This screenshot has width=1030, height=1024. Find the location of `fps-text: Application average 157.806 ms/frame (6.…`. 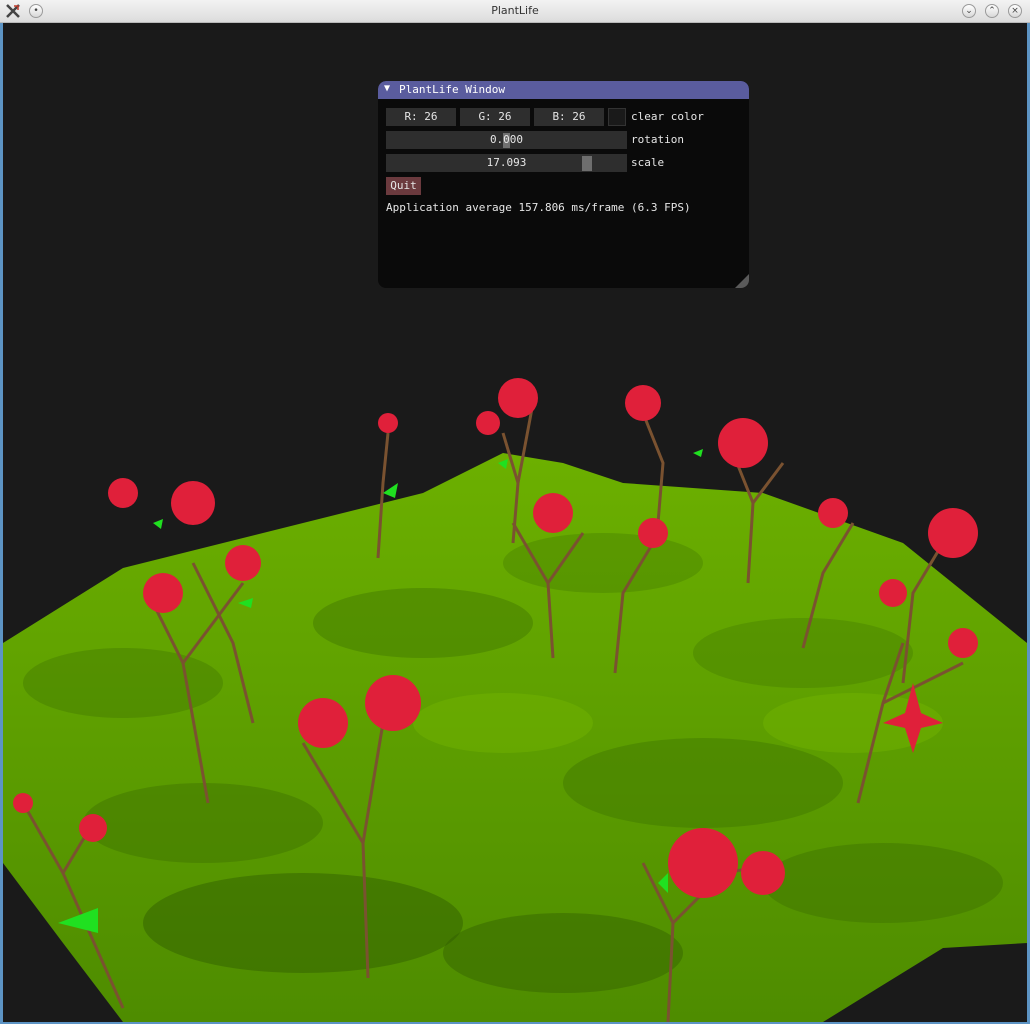

fps-text: Application average 157.806 ms/frame (6.… is located at coordinates (538, 207).